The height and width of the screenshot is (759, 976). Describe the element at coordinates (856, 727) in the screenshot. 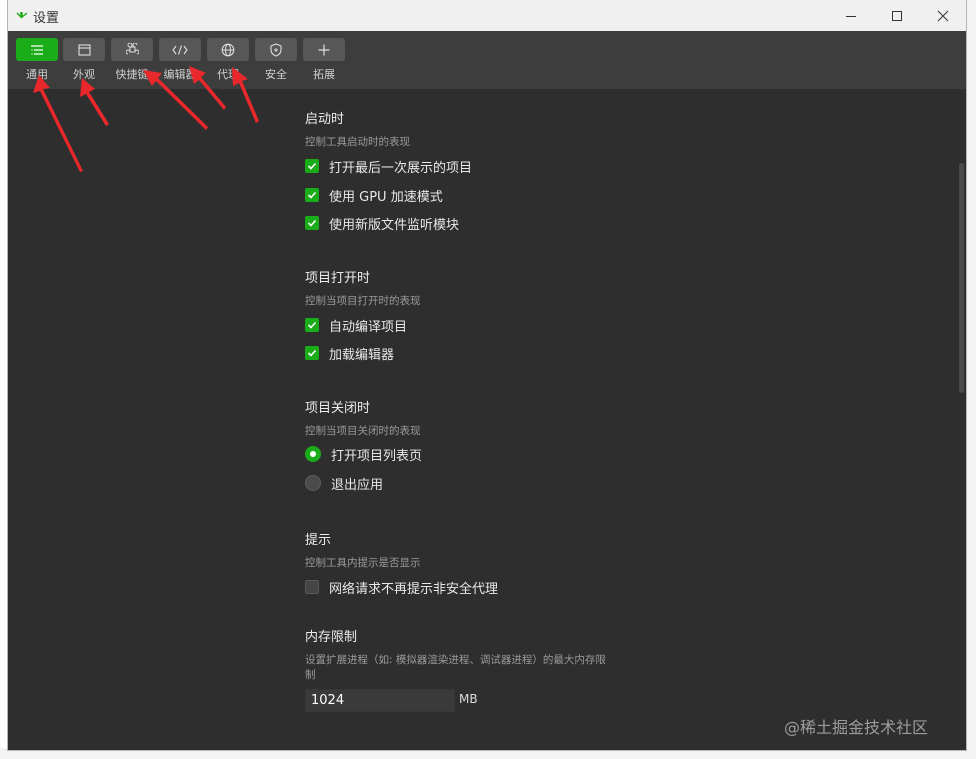

I see `watermark: @稀土掘金技术社区` at that location.